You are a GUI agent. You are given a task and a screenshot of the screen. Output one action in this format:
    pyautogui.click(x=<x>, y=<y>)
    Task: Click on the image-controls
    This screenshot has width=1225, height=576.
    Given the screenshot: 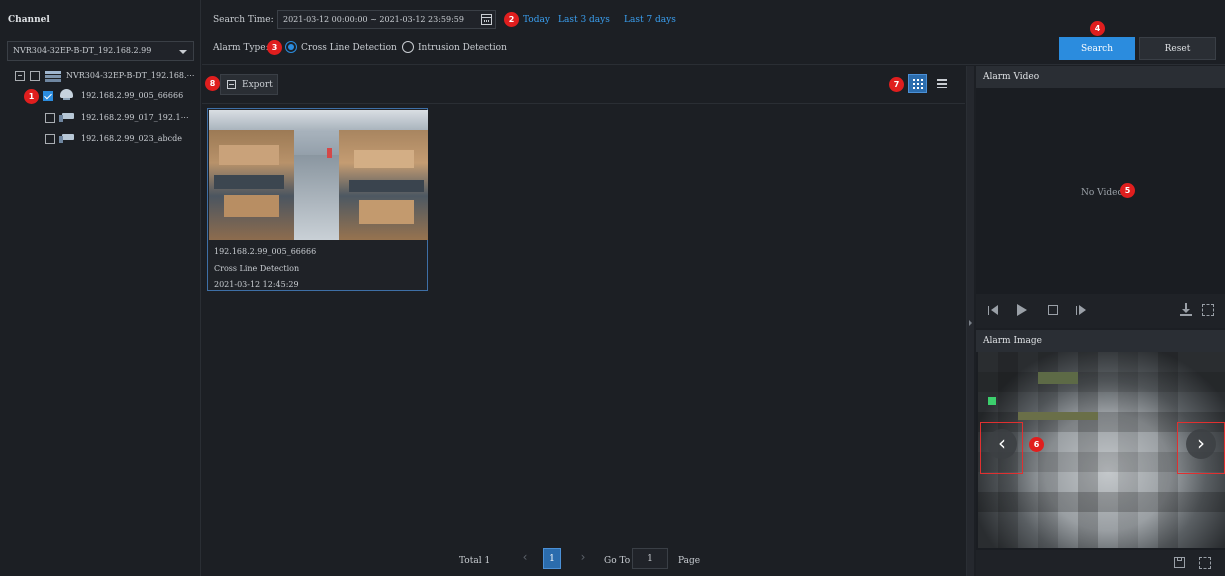 What is the action you would take?
    pyautogui.click(x=1100, y=563)
    